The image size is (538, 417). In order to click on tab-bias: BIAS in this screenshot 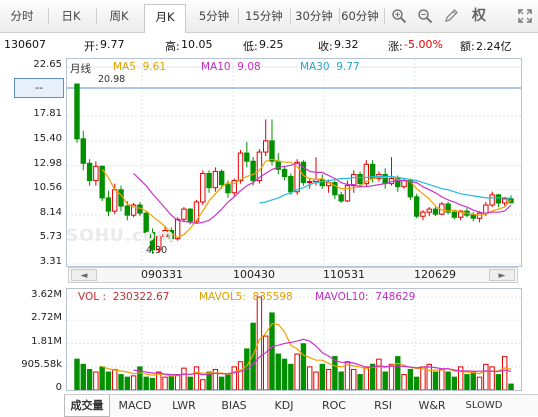, I will do `click(234, 406)`.